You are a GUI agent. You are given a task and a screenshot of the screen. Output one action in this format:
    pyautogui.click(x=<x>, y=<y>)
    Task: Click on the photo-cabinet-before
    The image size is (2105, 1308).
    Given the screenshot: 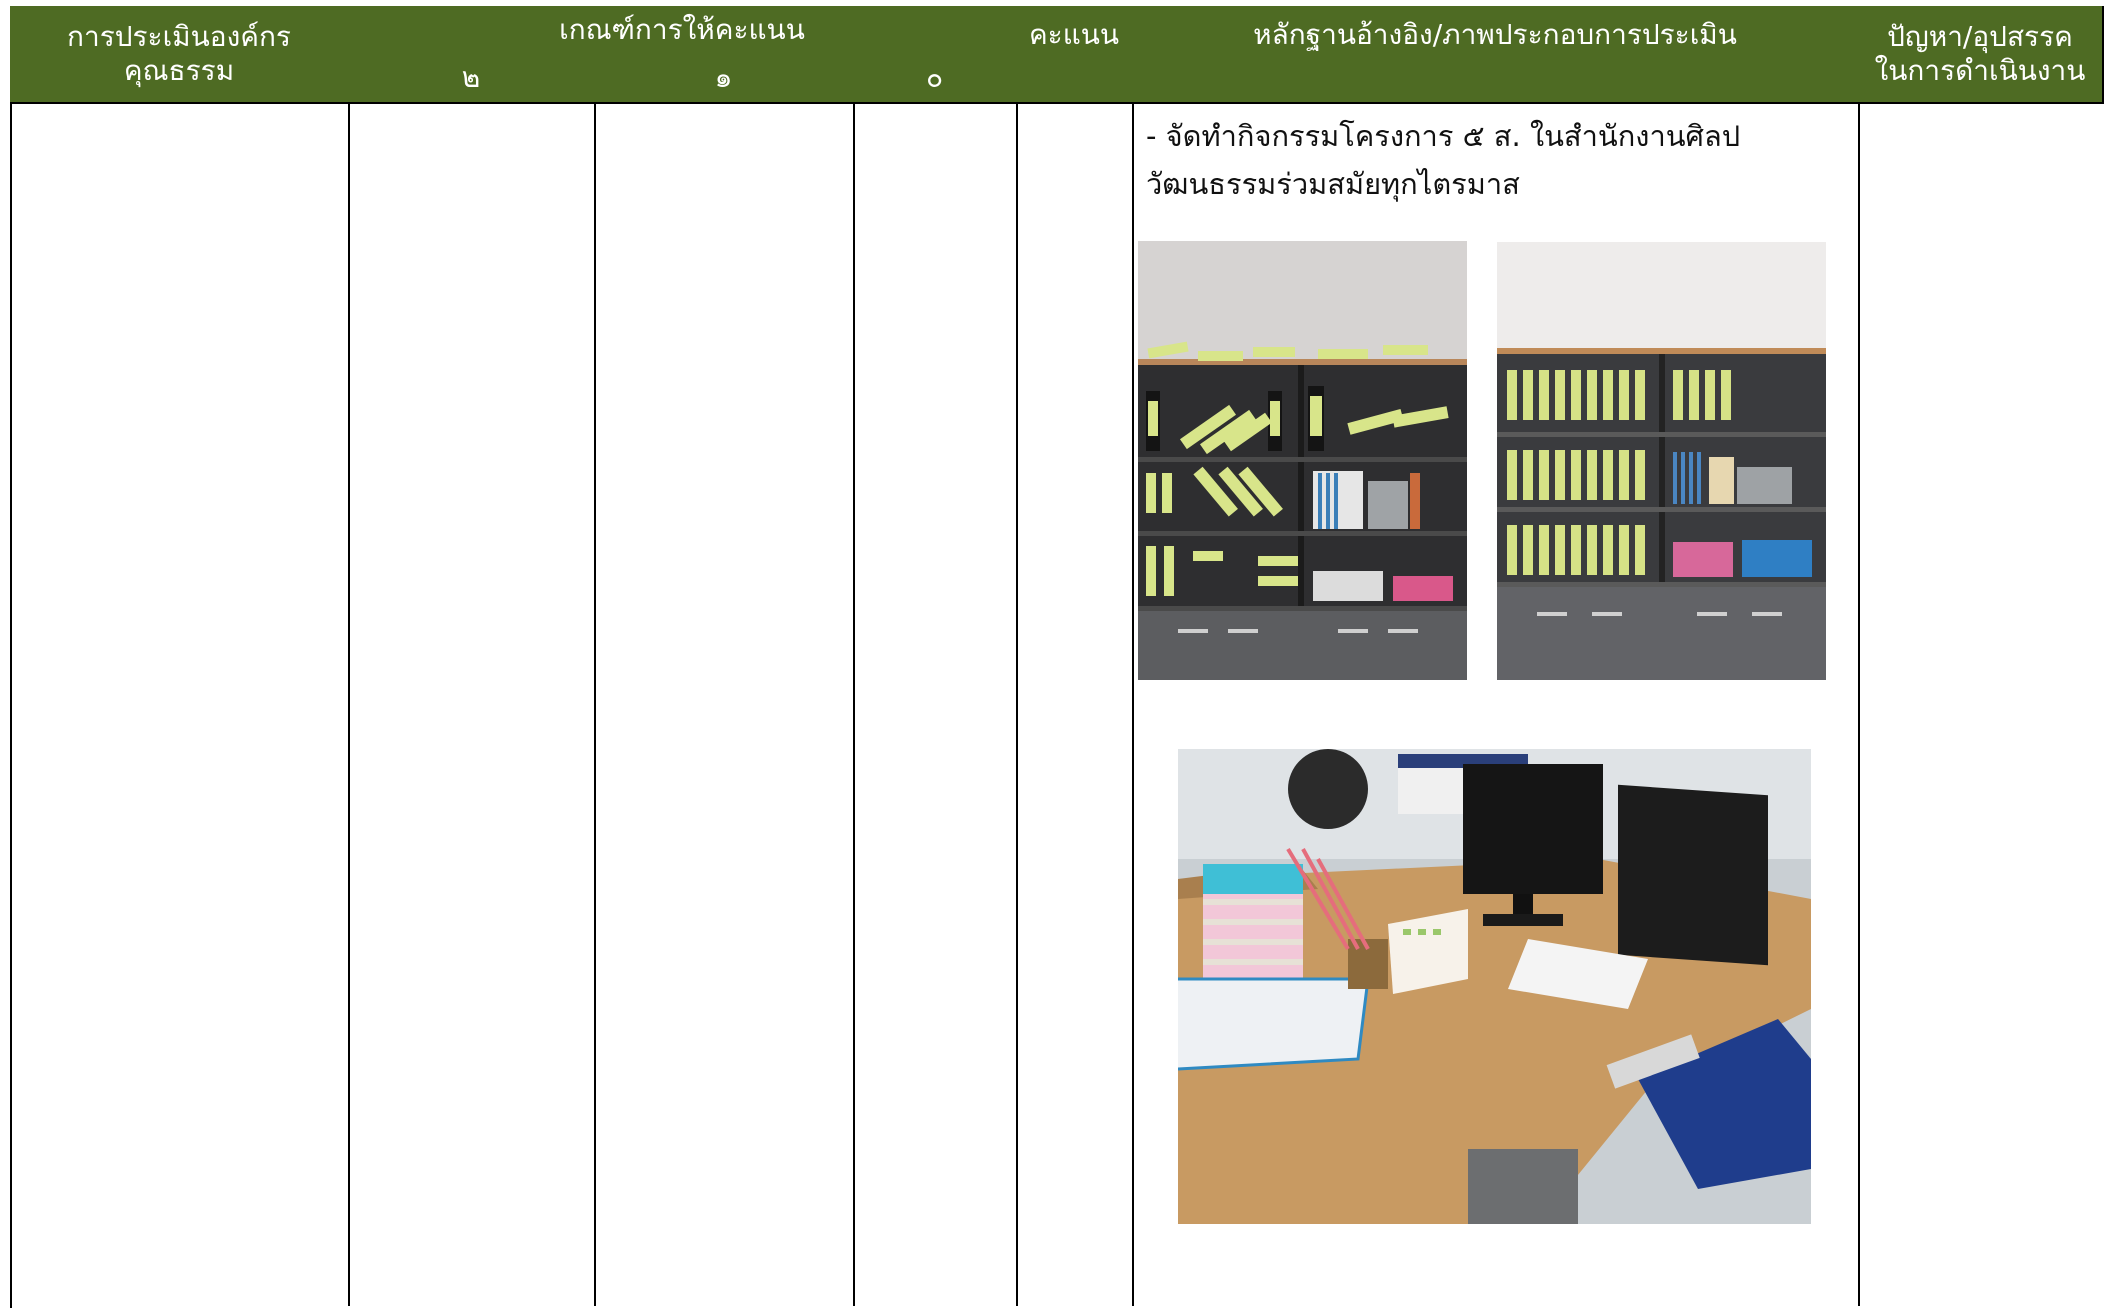 What is the action you would take?
    pyautogui.click(x=1302, y=460)
    